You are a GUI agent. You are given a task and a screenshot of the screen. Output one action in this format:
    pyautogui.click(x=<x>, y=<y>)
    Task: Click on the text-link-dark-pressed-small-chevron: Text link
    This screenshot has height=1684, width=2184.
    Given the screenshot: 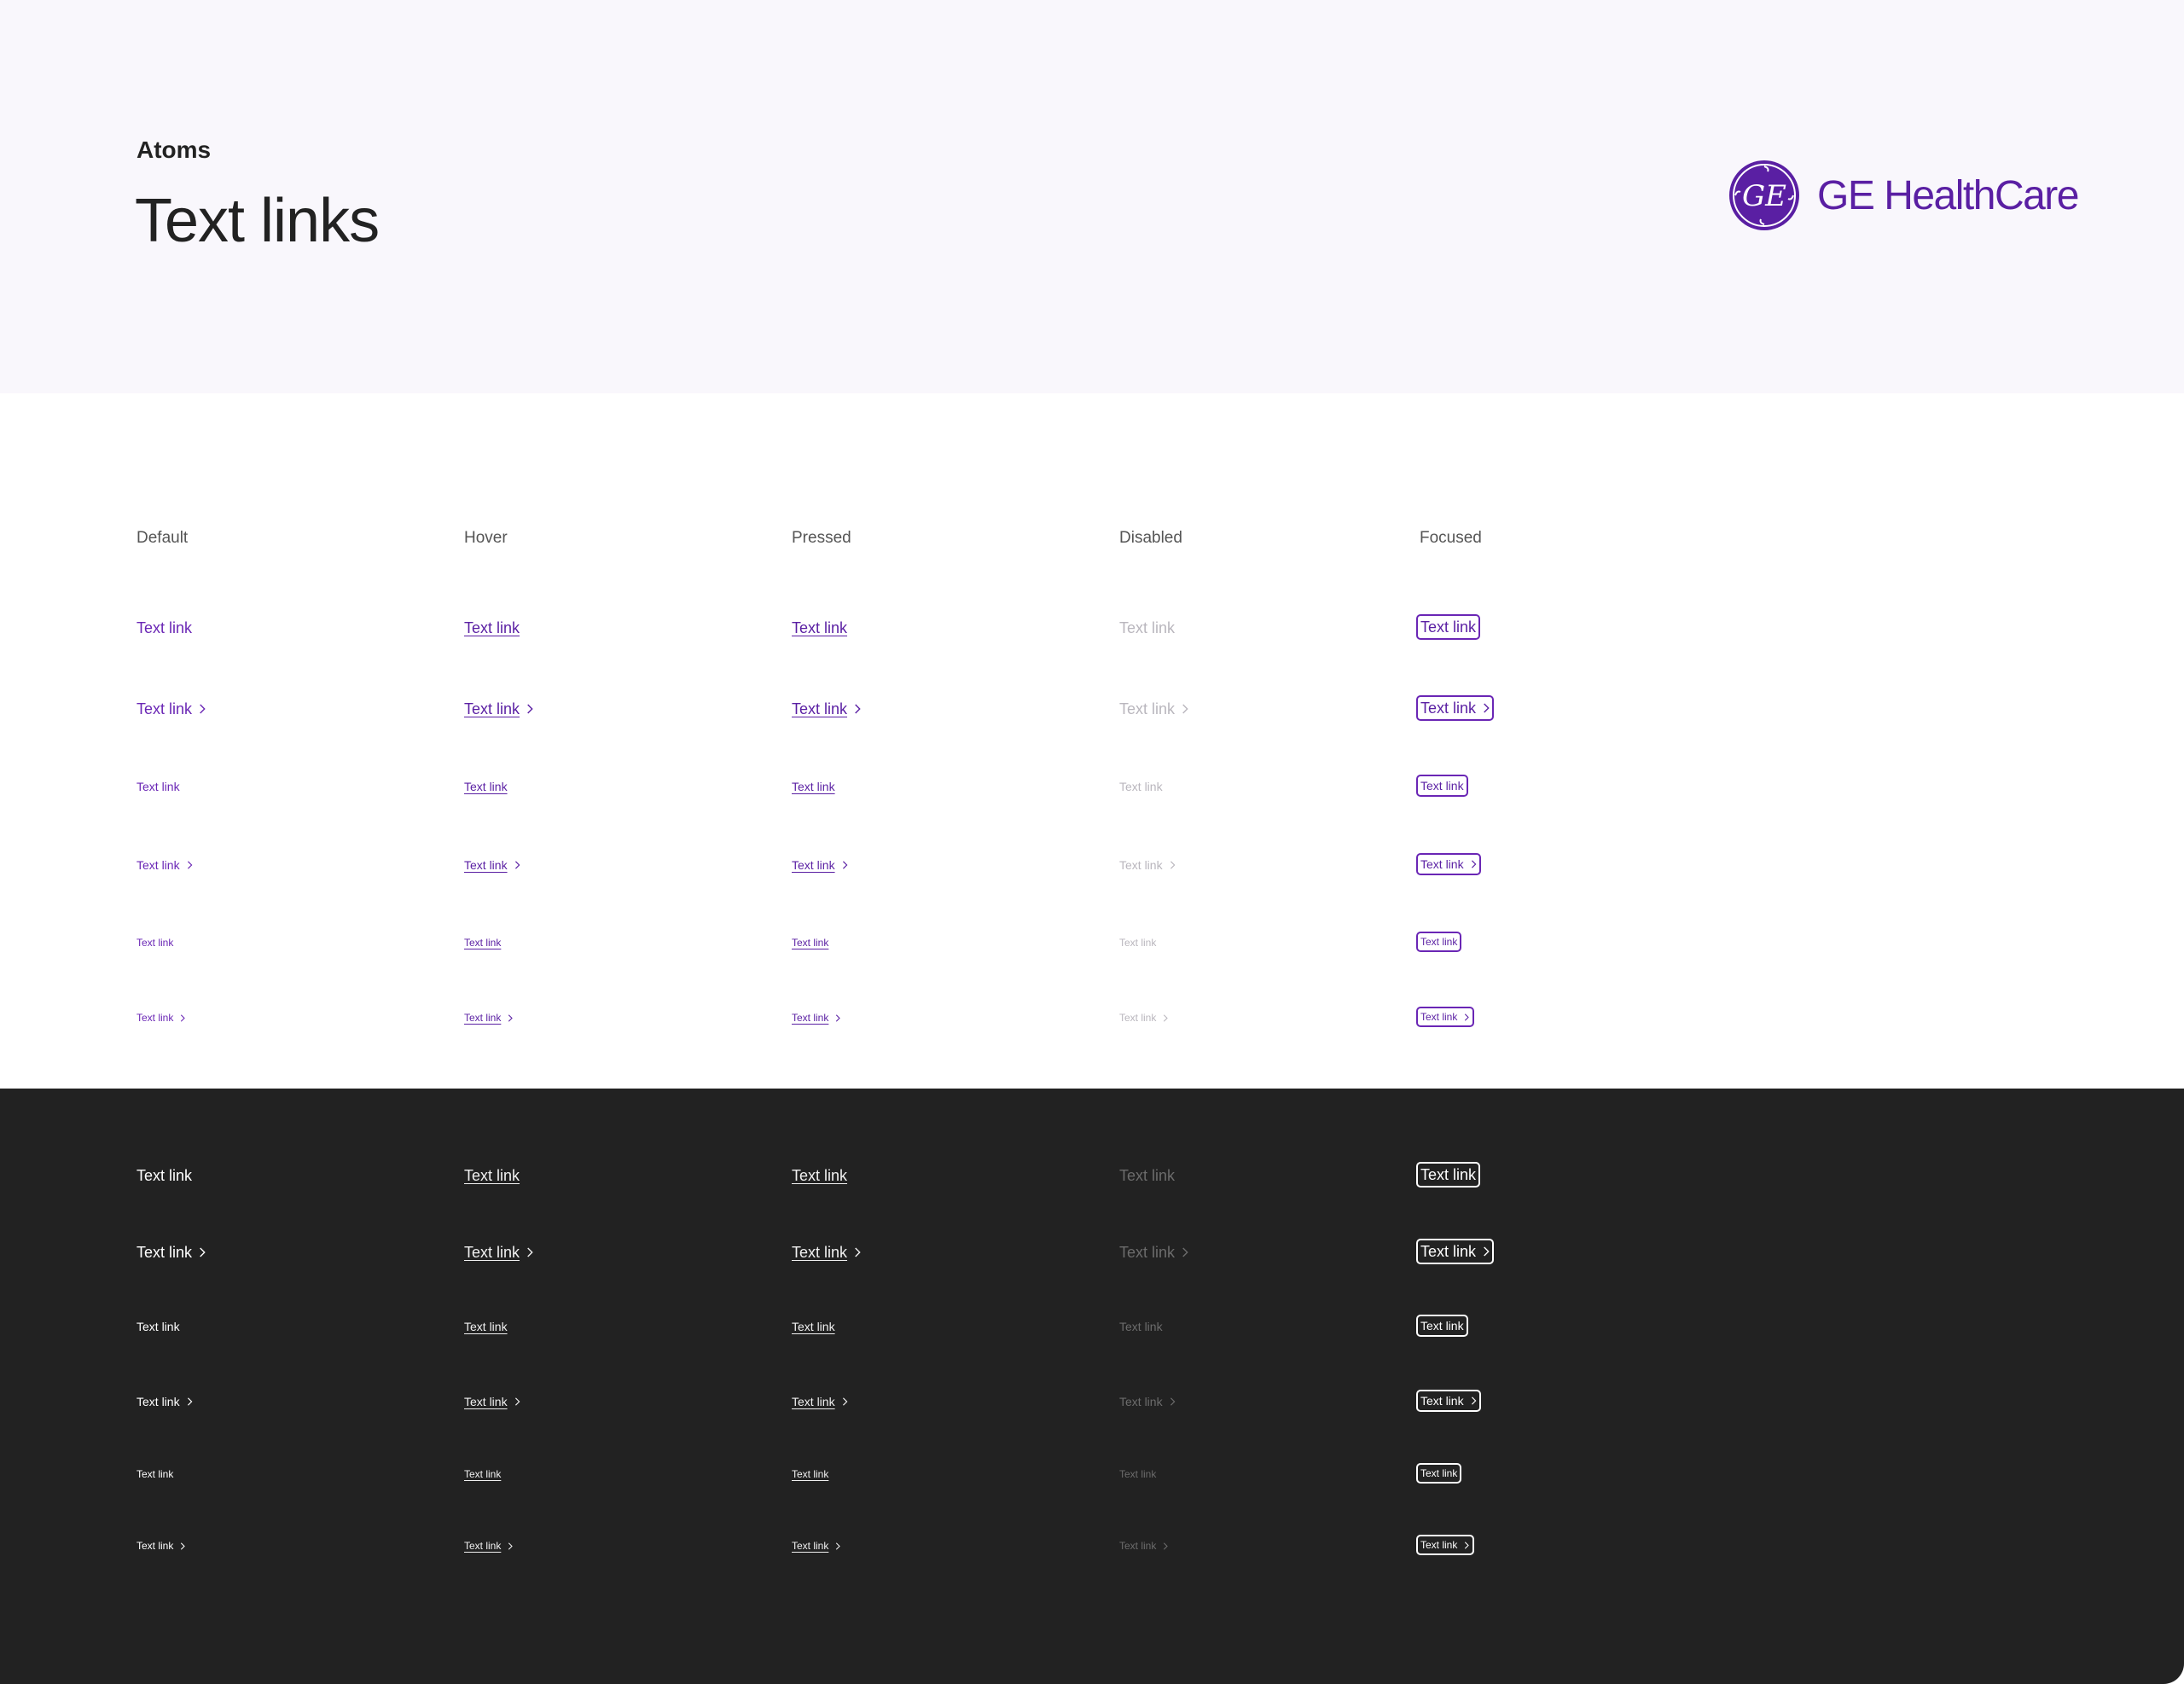 What is the action you would take?
    pyautogui.click(x=816, y=1546)
    